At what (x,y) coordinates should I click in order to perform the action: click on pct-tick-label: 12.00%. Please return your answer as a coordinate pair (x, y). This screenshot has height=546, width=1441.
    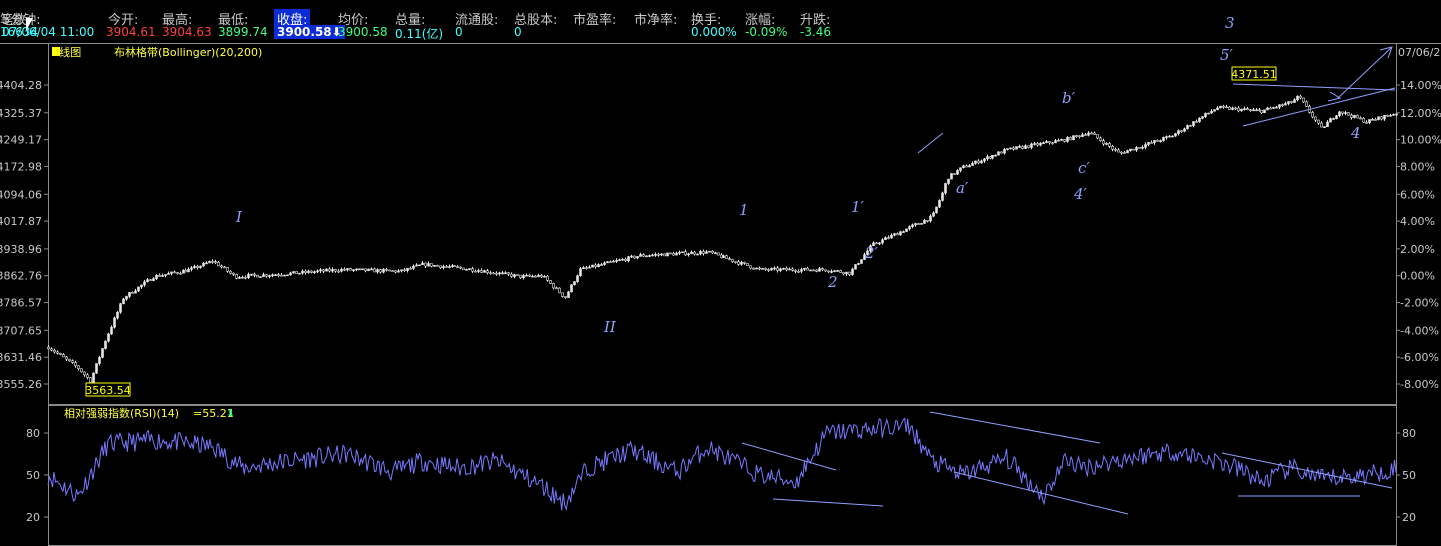
    Looking at the image, I should click on (1420, 113).